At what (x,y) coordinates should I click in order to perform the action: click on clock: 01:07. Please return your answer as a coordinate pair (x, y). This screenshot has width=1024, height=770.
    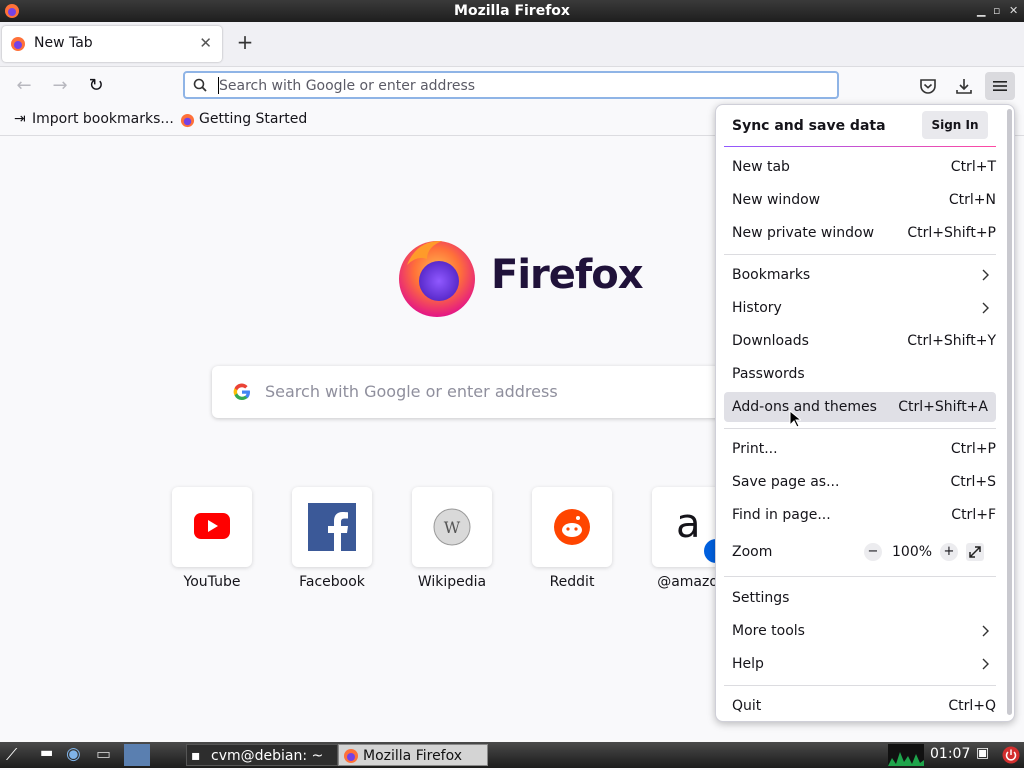
    Looking at the image, I should click on (950, 754).